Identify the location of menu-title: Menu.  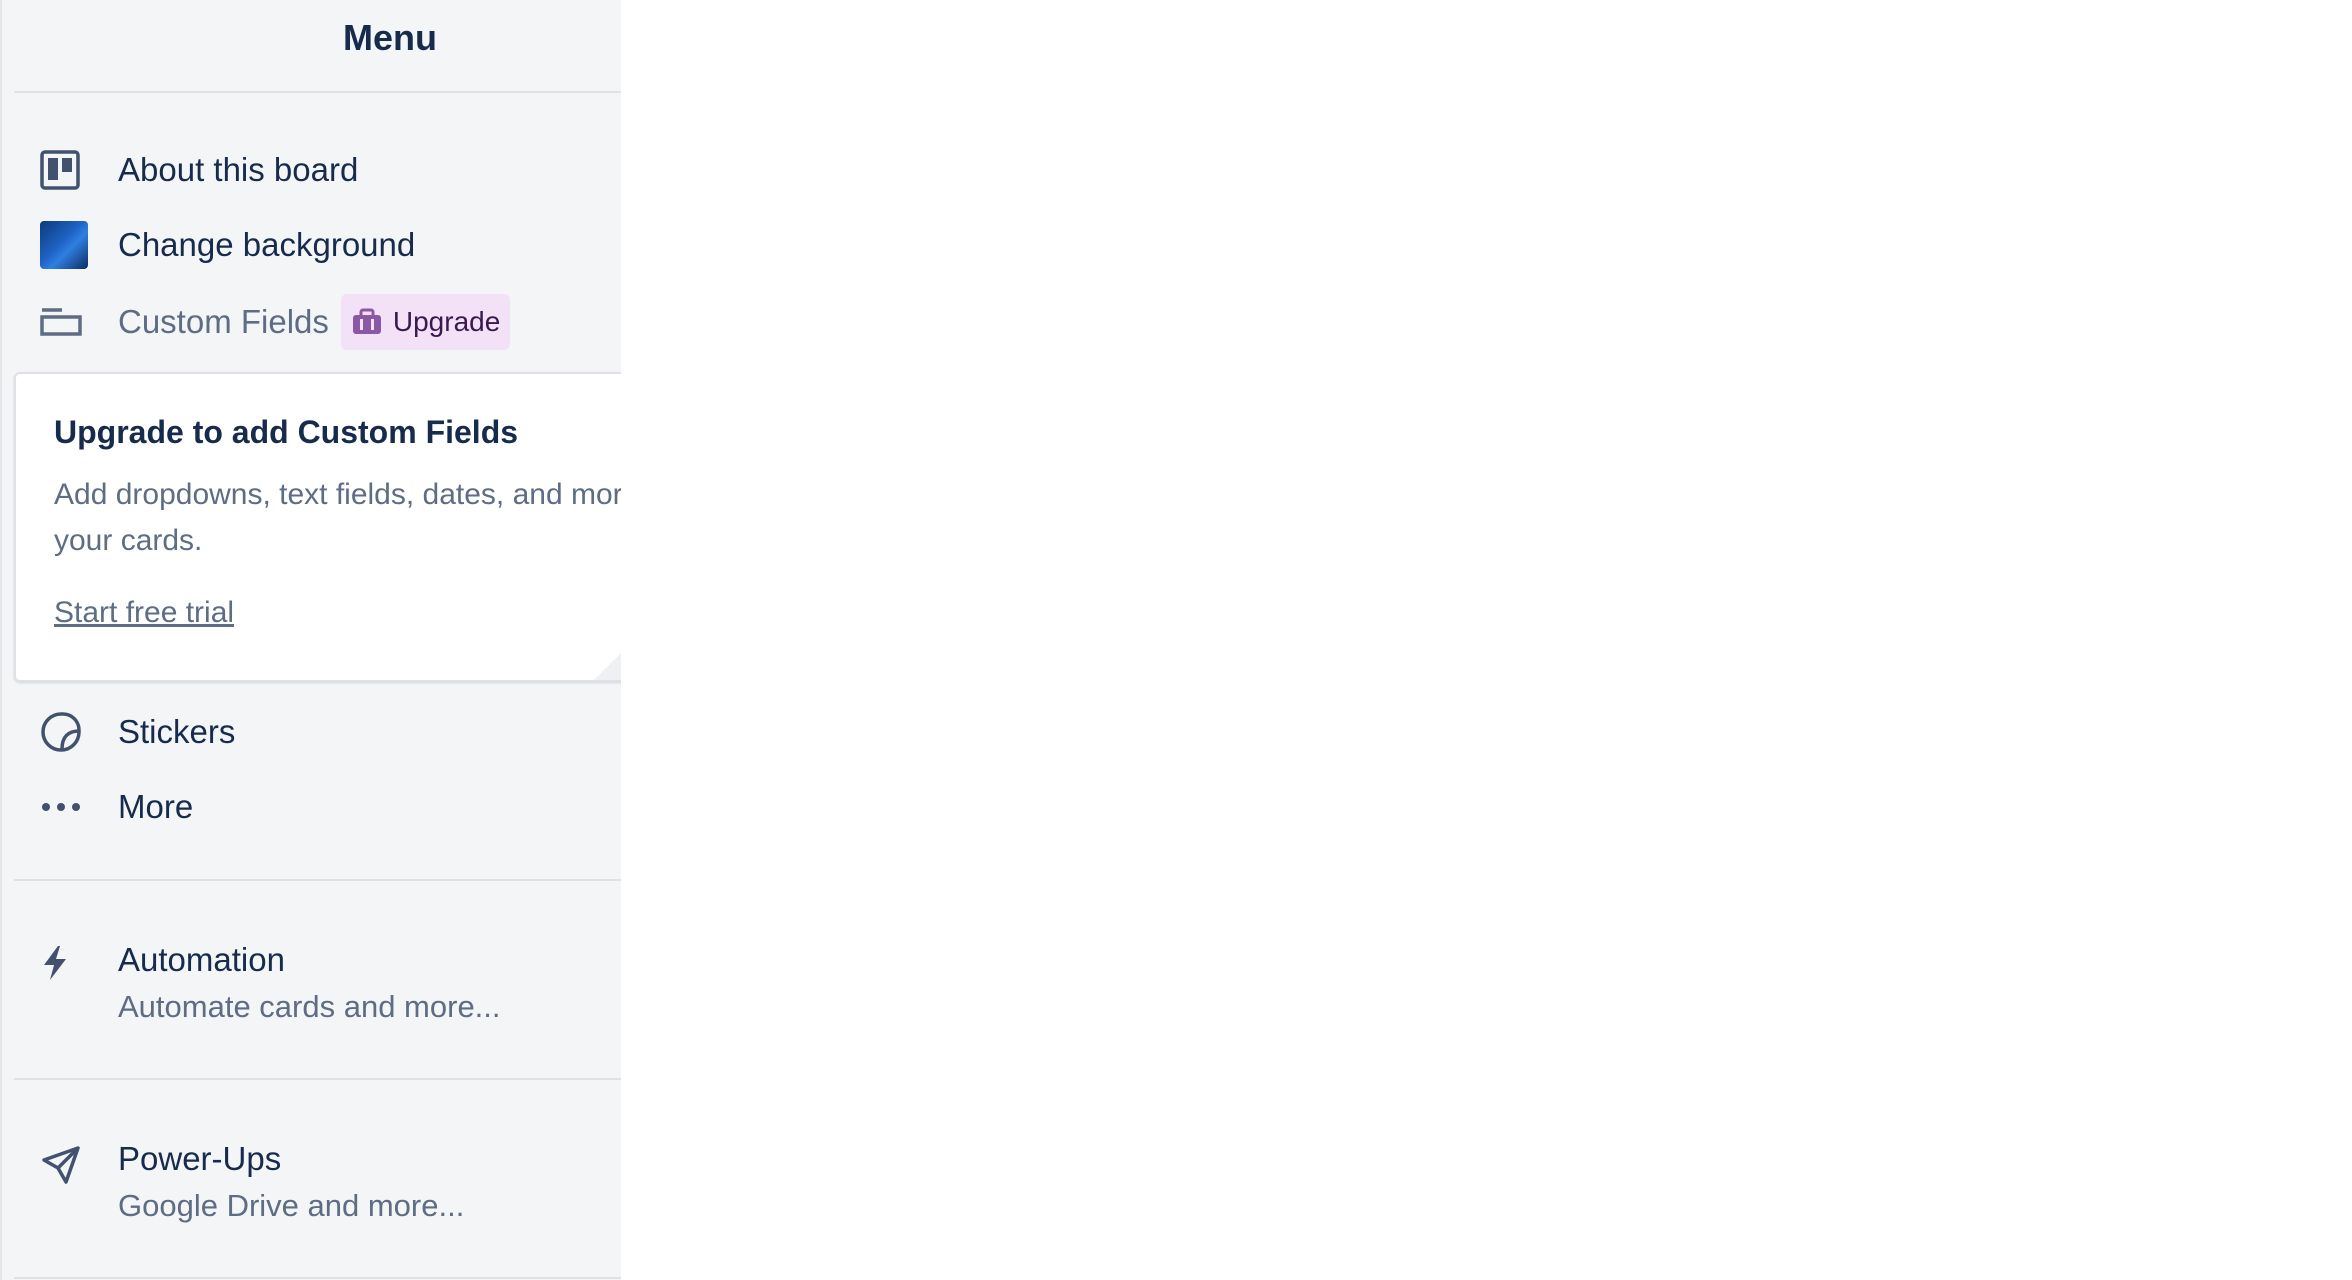
(390, 37).